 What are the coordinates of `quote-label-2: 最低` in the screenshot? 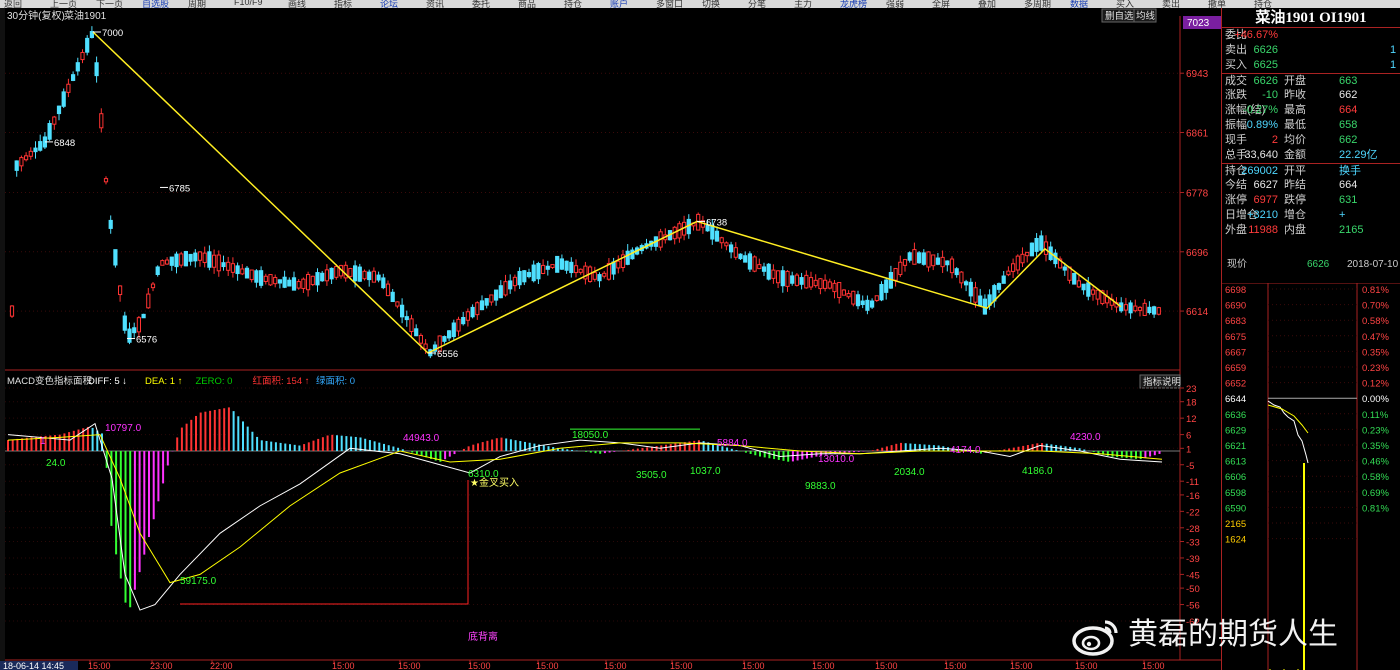 It's located at (1295, 125).